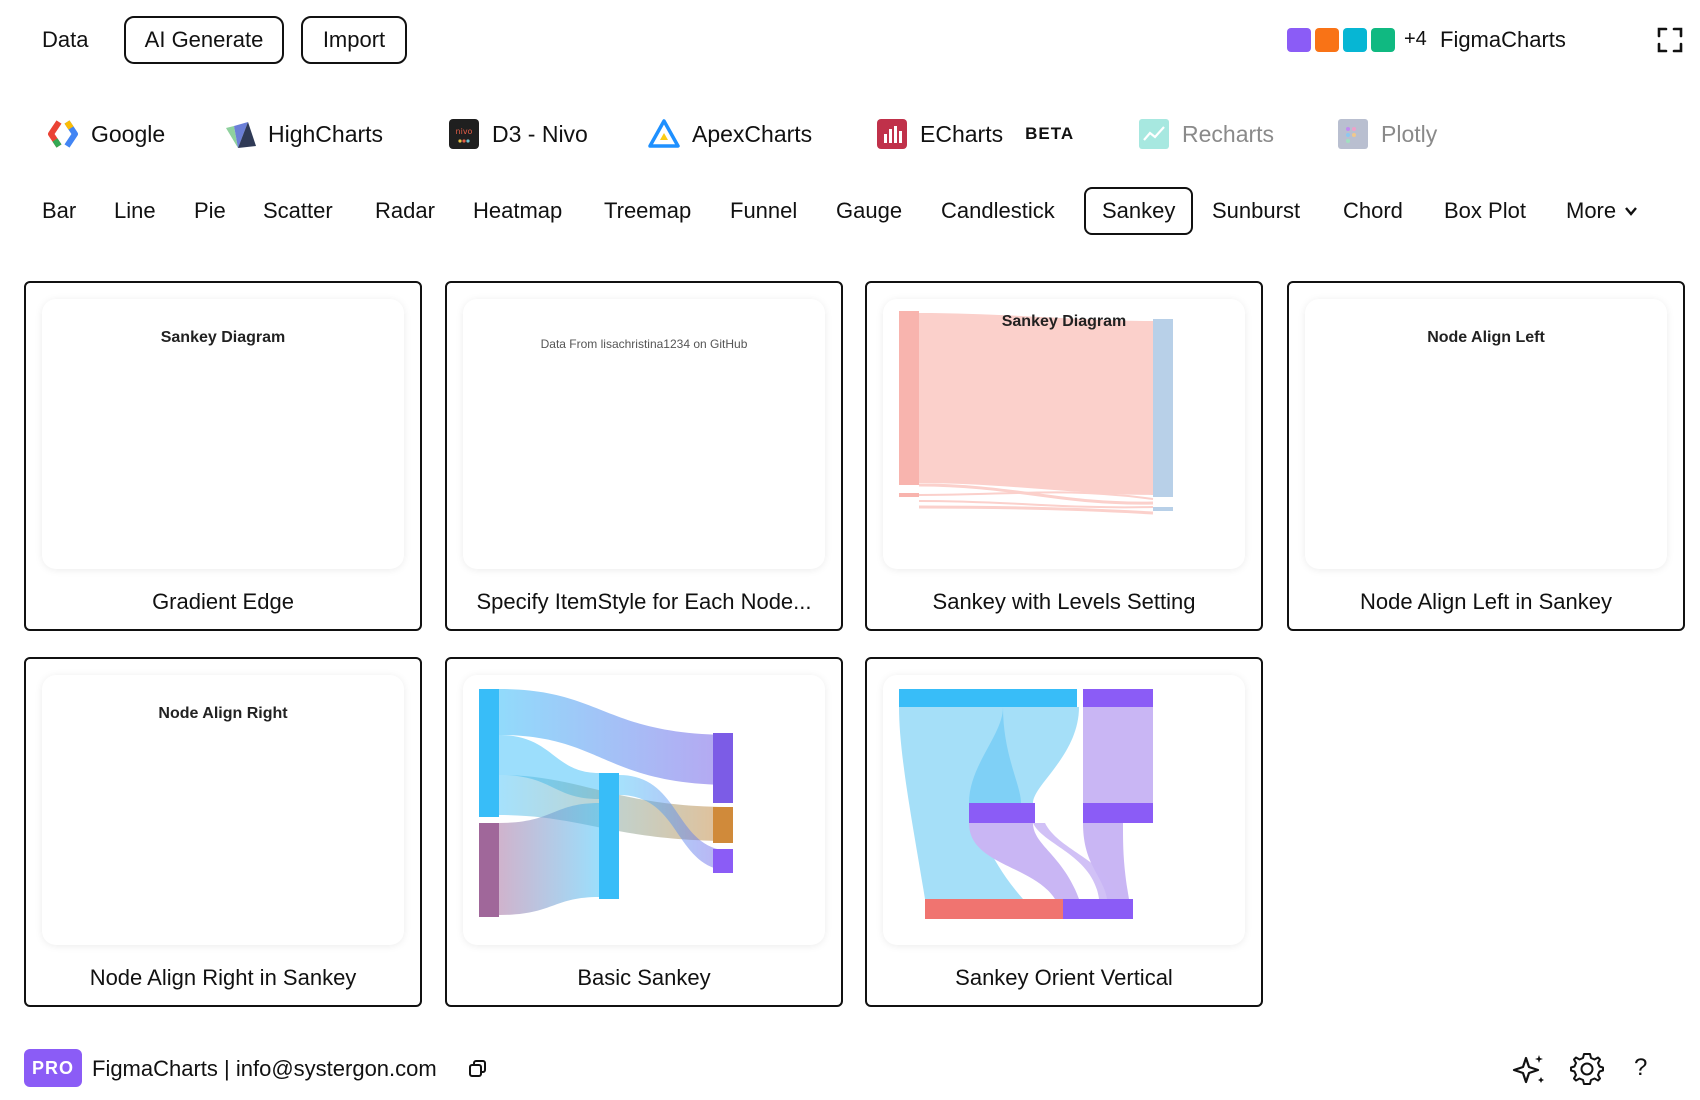 This screenshot has width=1700, height=1100. Describe the element at coordinates (763, 211) in the screenshot. I see `tab-funnel: Funnel` at that location.